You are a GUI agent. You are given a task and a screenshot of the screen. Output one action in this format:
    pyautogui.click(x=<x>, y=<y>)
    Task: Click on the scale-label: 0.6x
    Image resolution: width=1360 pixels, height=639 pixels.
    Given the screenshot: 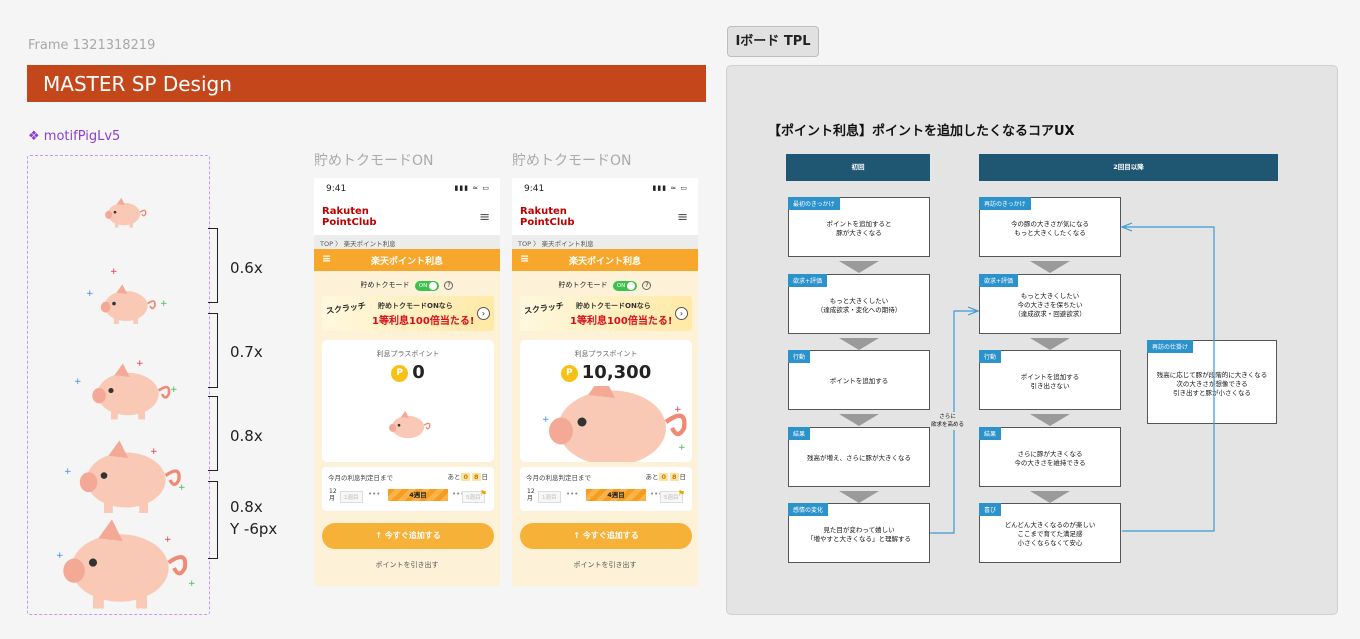 What is the action you would take?
    pyautogui.click(x=246, y=268)
    